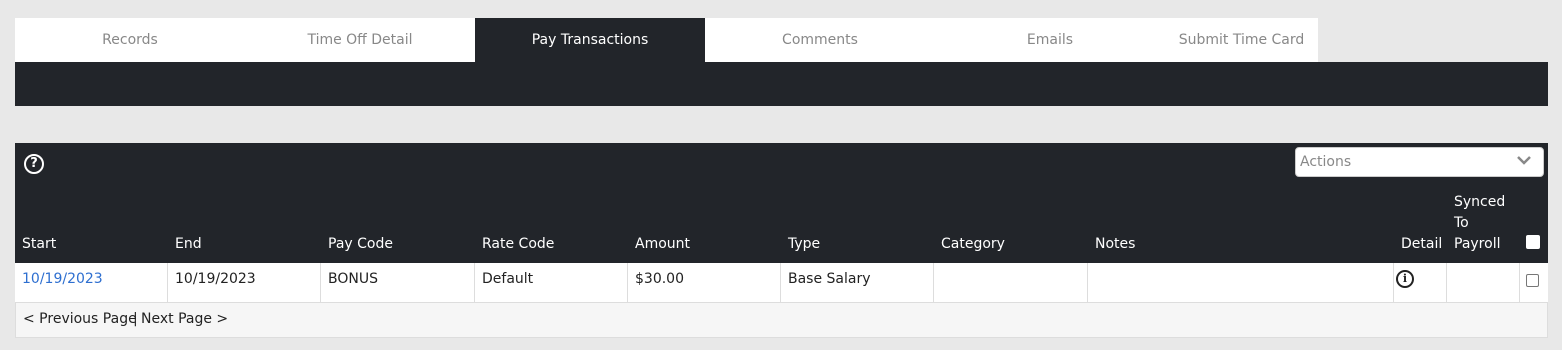 The image size is (1562, 350). Describe the element at coordinates (80, 319) in the screenshot. I see `previous-page-link: < Previous Page` at that location.